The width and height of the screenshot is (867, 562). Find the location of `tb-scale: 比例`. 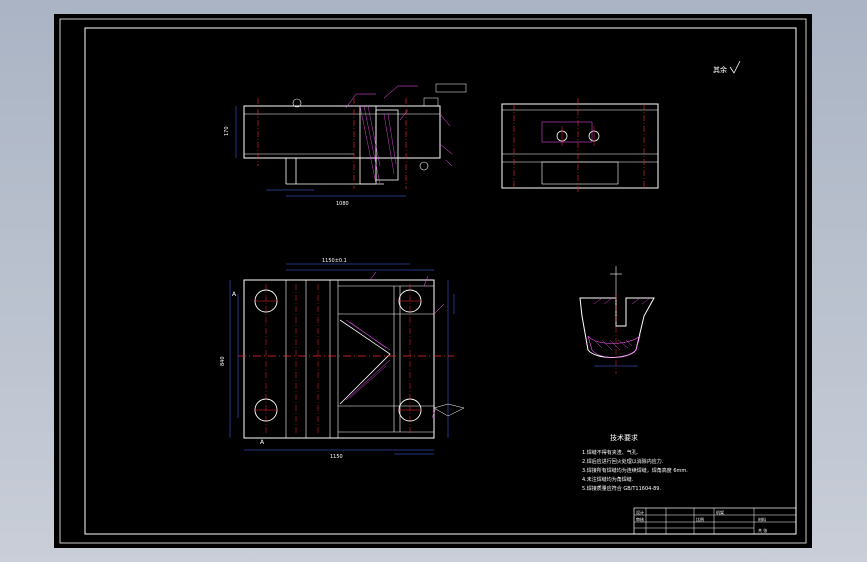

tb-scale: 比例 is located at coordinates (700, 519).